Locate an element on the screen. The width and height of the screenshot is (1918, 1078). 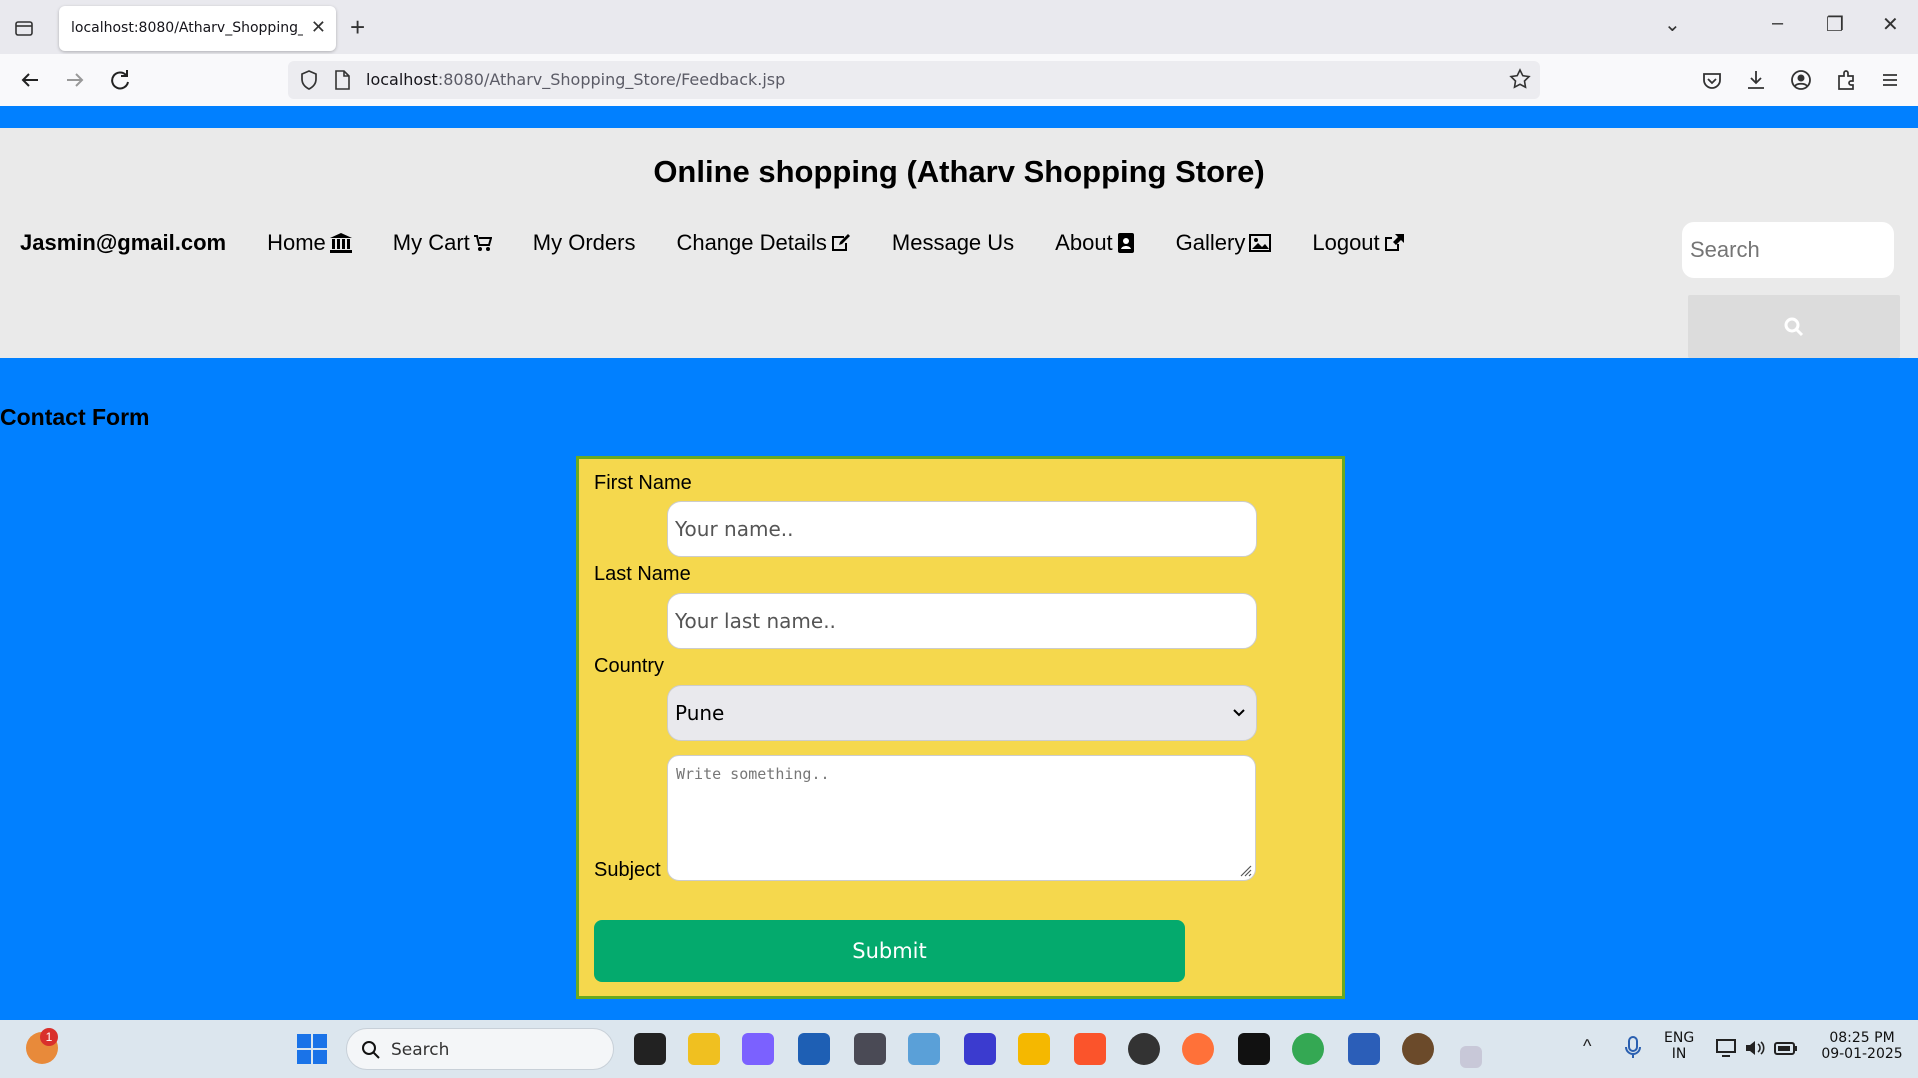
brave-icon is located at coordinates (1090, 1049).